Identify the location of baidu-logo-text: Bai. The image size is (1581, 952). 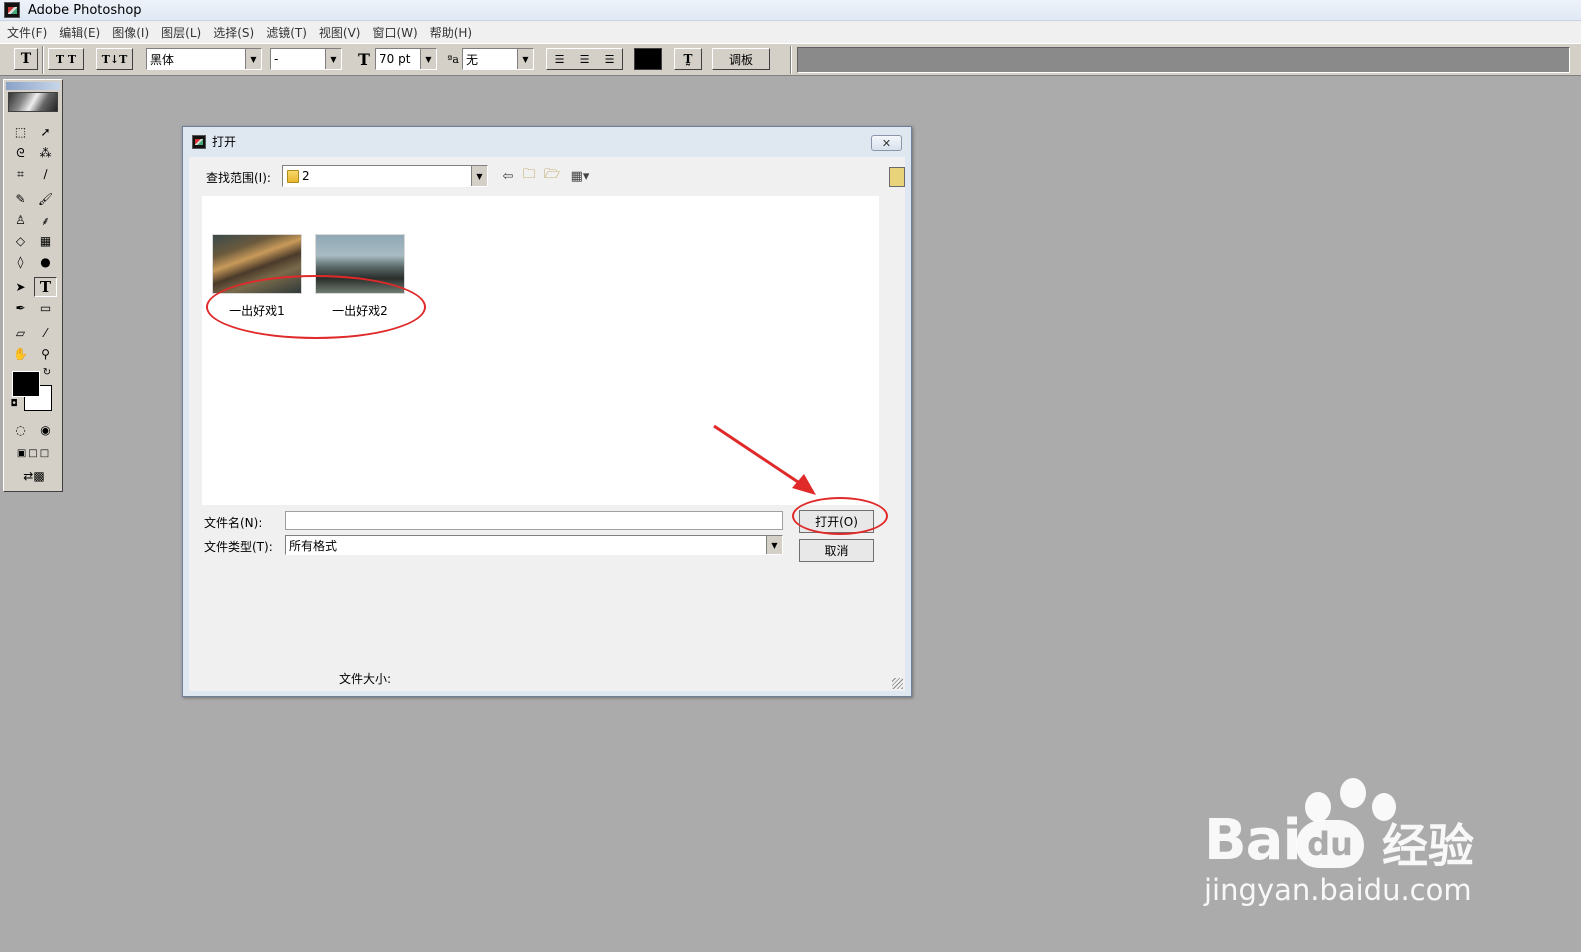
(1253, 840).